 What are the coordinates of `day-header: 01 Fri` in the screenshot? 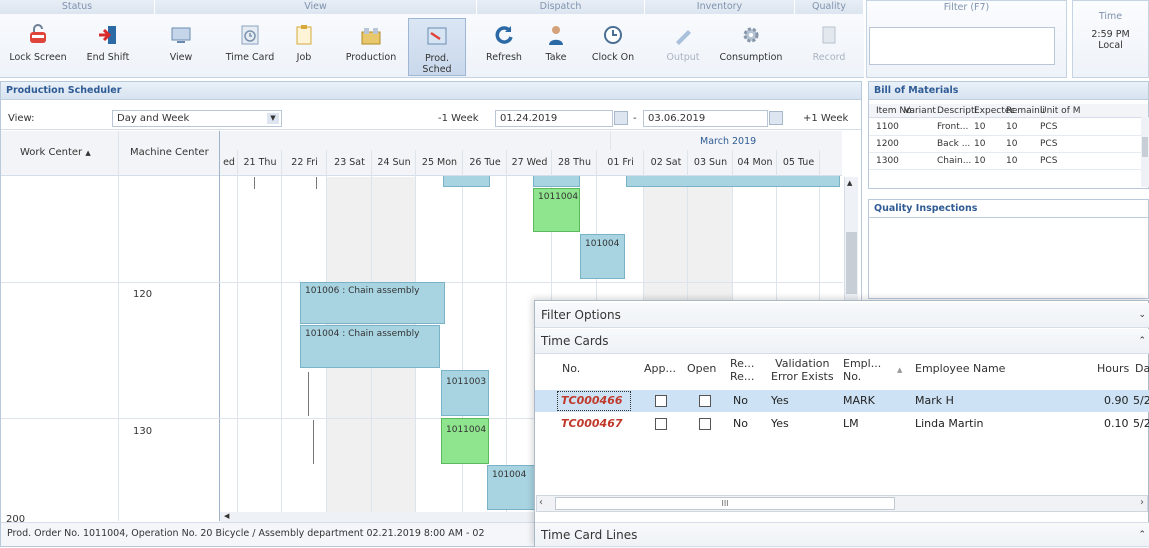 It's located at (620, 163).